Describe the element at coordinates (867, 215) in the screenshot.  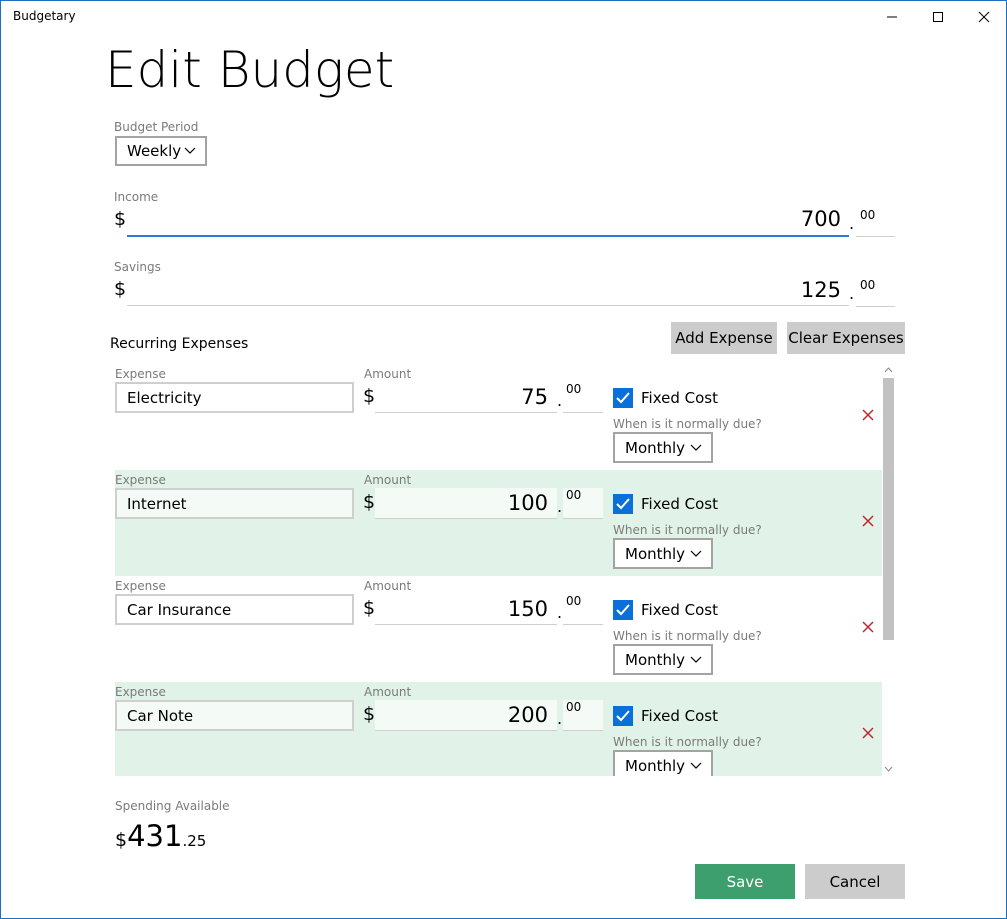
I see `income-cents-input: 00` at that location.